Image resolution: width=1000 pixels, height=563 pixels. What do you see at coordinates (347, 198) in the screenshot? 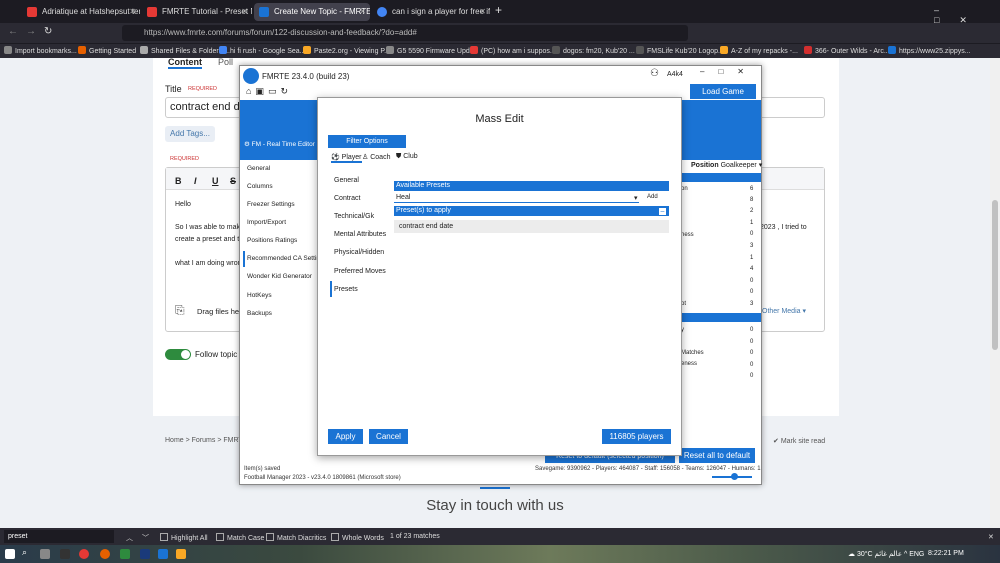
I see `category-contract: Contract` at bounding box center [347, 198].